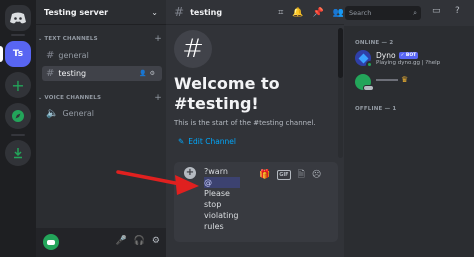  What do you see at coordinates (18, 54) in the screenshot?
I see `server-icon-testing: Ts` at bounding box center [18, 54].